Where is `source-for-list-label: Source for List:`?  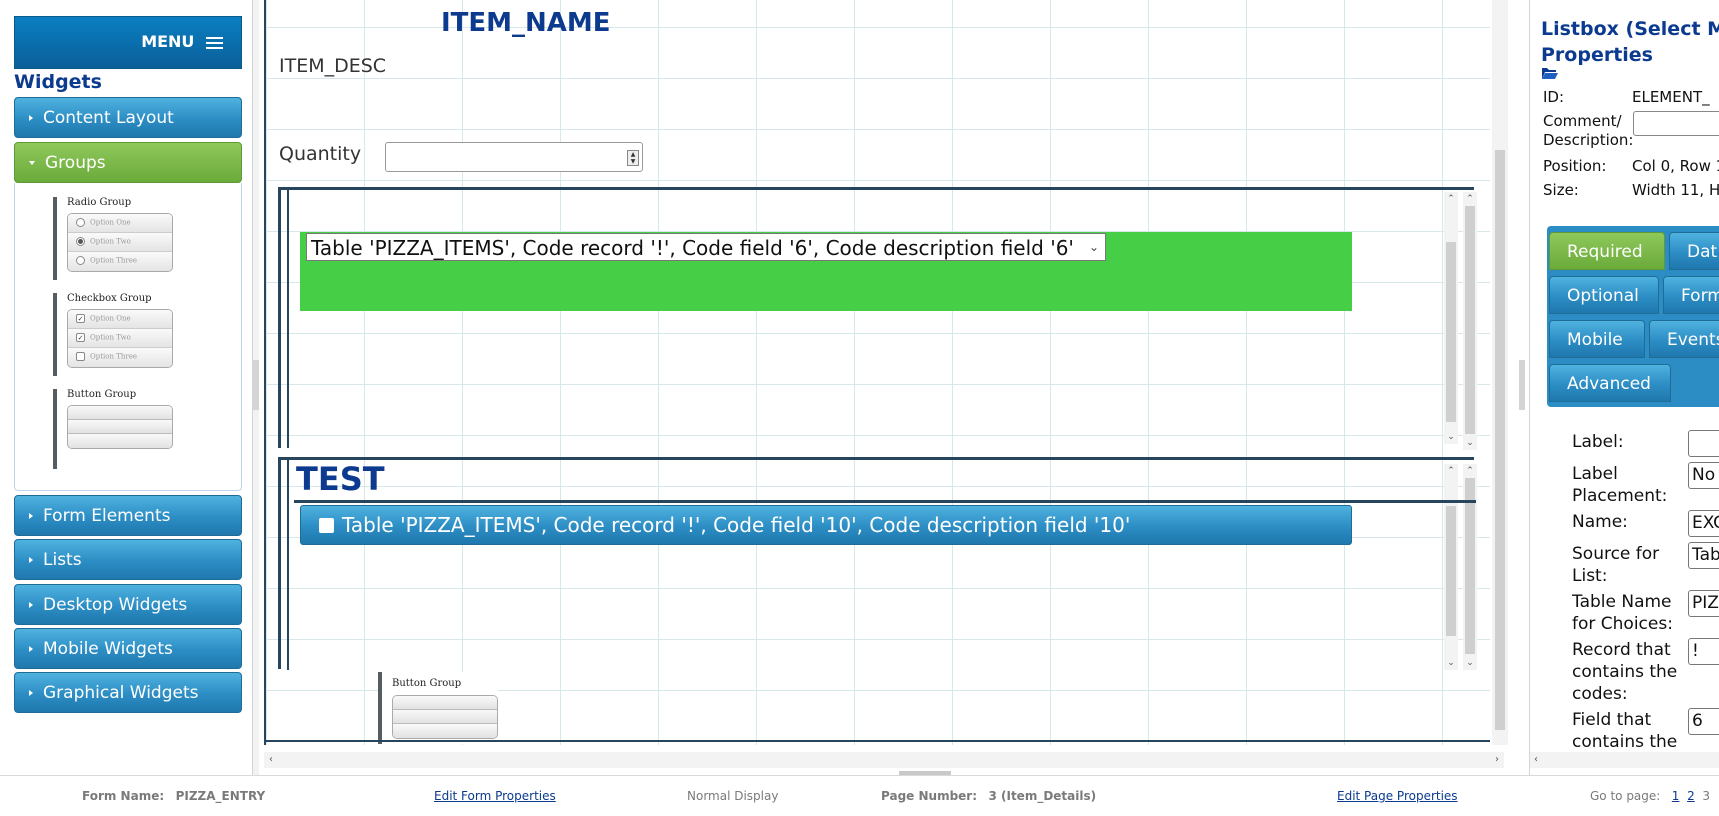 source-for-list-label: Source for List: is located at coordinates (1616, 565).